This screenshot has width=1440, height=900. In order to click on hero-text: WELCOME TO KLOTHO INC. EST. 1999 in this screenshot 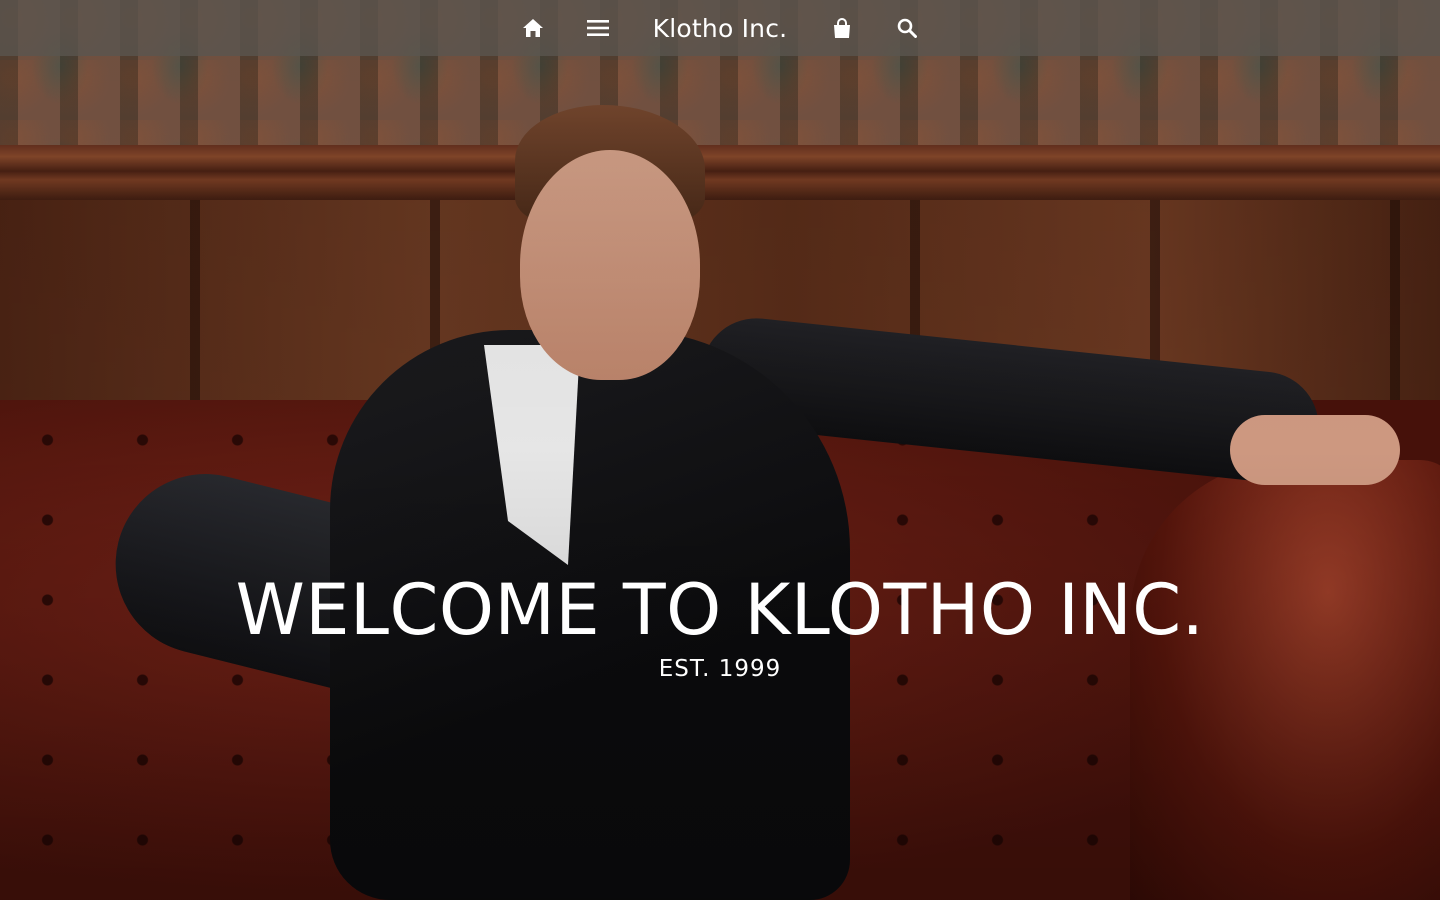, I will do `click(720, 625)`.